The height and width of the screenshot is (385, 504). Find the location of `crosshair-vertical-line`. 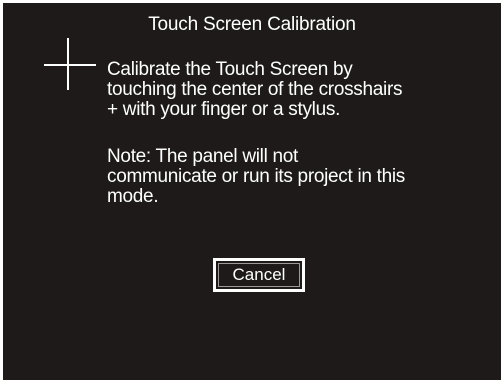

crosshair-vertical-line is located at coordinates (68, 64).